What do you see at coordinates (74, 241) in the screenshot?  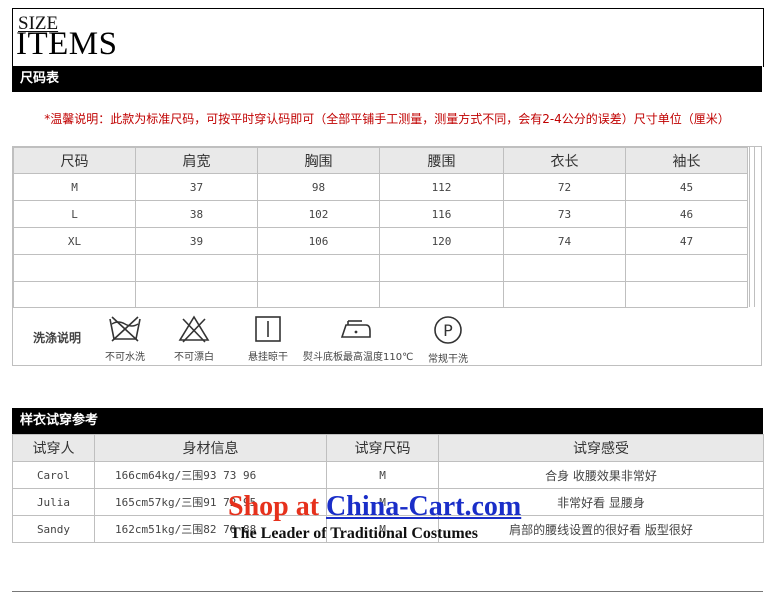 I see `cell-size: XL` at bounding box center [74, 241].